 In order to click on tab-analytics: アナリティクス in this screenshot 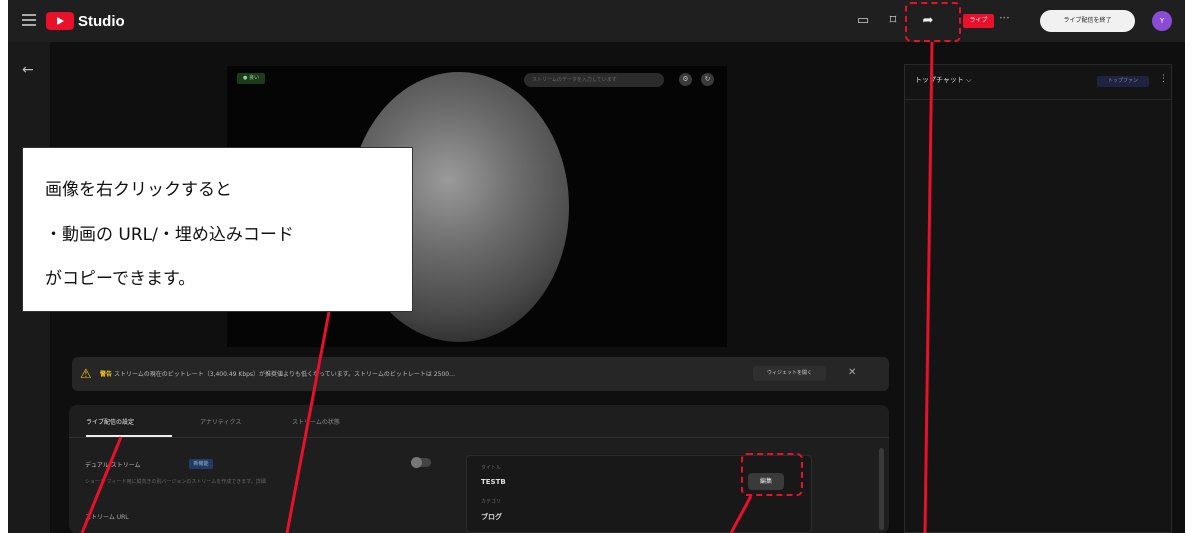, I will do `click(220, 421)`.